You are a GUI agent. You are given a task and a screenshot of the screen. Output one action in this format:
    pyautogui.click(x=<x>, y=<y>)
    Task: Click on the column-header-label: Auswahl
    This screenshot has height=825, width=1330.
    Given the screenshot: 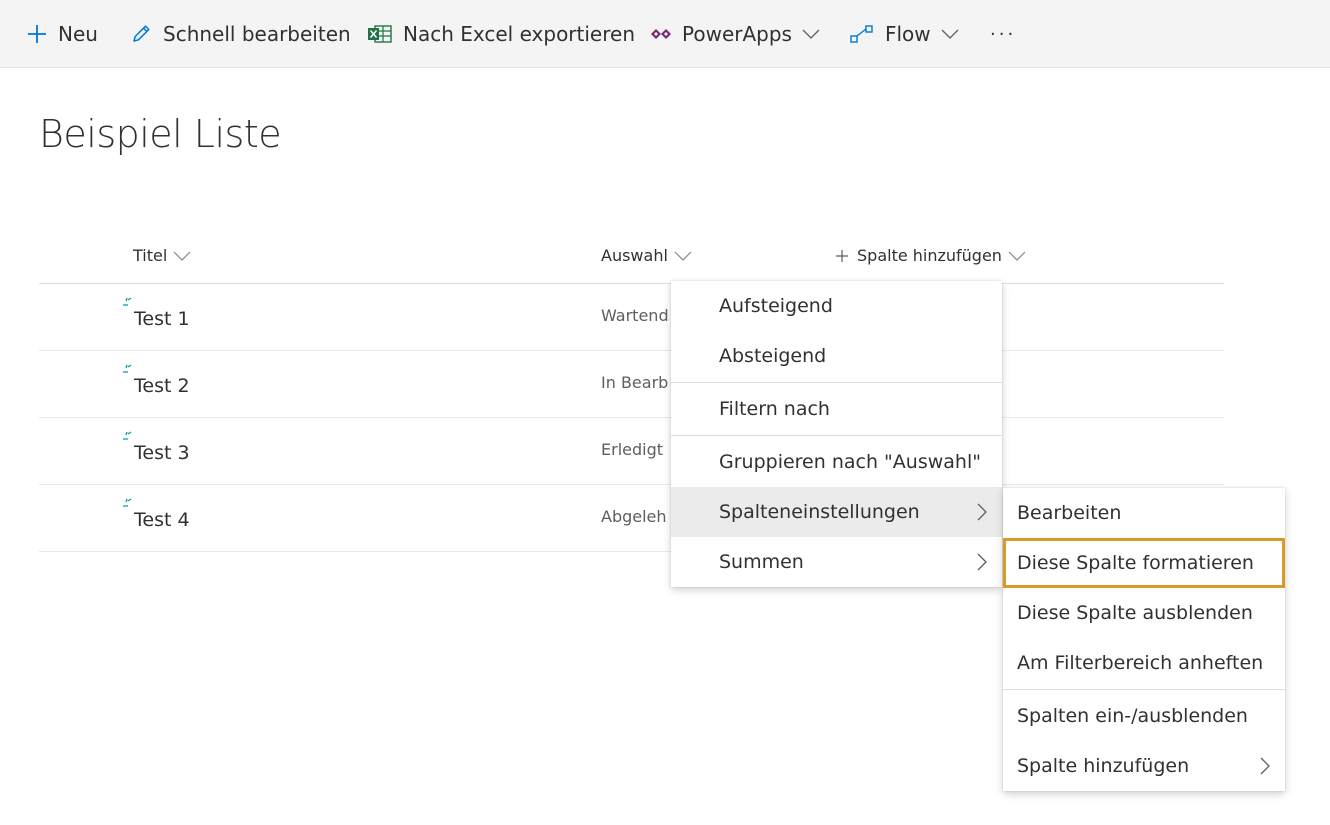 What is the action you would take?
    pyautogui.click(x=634, y=255)
    